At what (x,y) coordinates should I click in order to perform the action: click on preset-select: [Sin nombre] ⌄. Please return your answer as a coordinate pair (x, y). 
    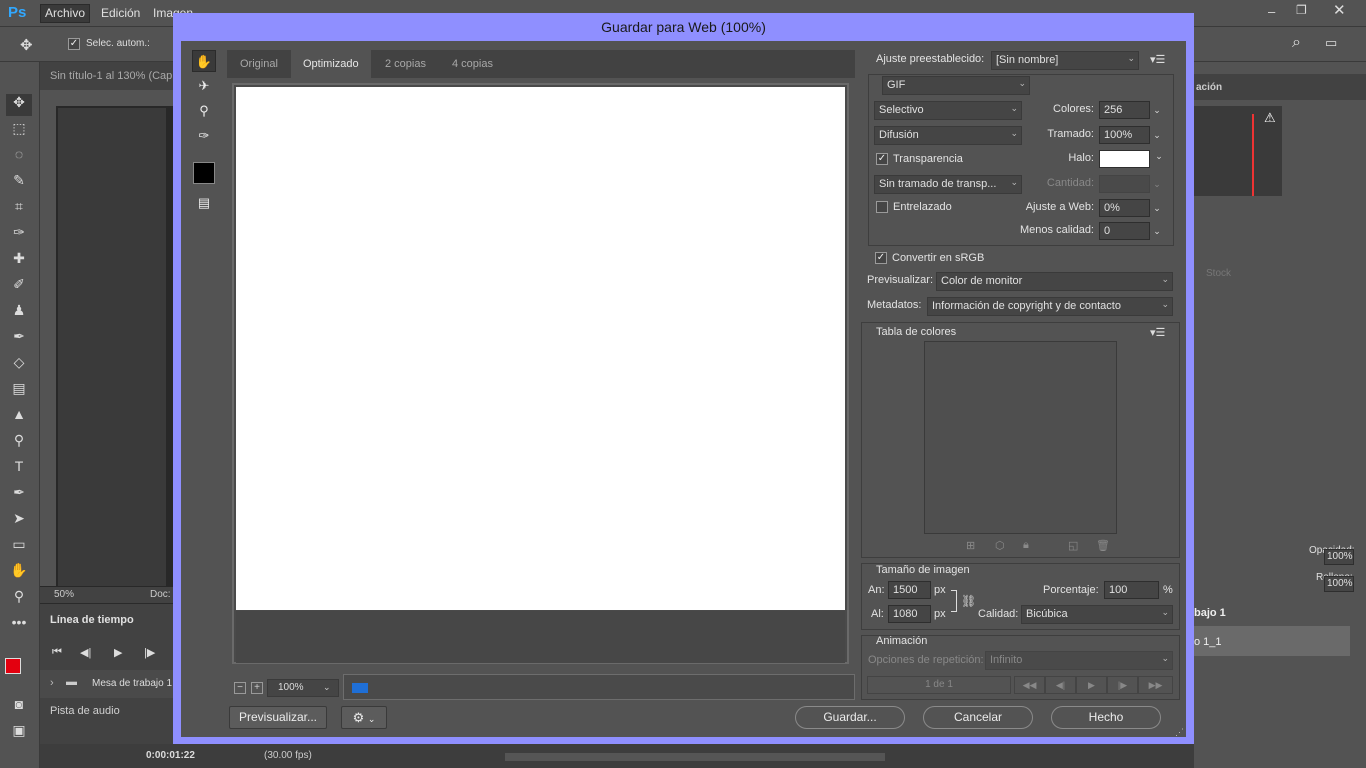
    Looking at the image, I should click on (1065, 60).